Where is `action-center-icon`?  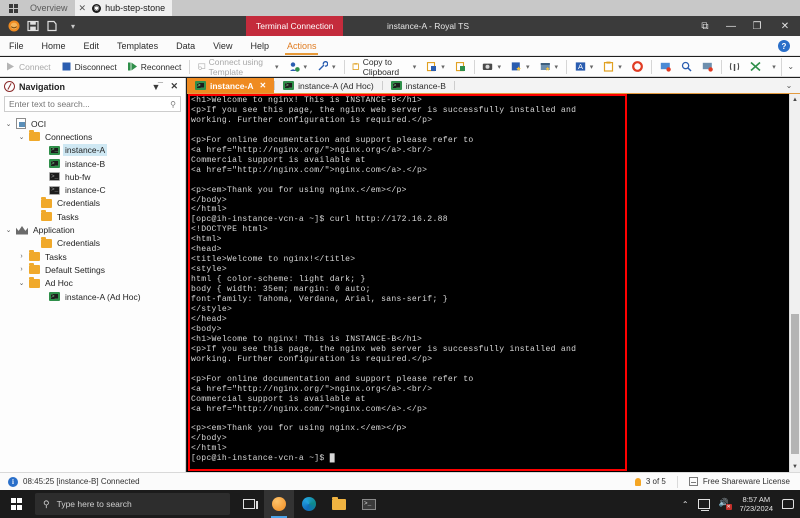
action-center-icon is located at coordinates (788, 504).